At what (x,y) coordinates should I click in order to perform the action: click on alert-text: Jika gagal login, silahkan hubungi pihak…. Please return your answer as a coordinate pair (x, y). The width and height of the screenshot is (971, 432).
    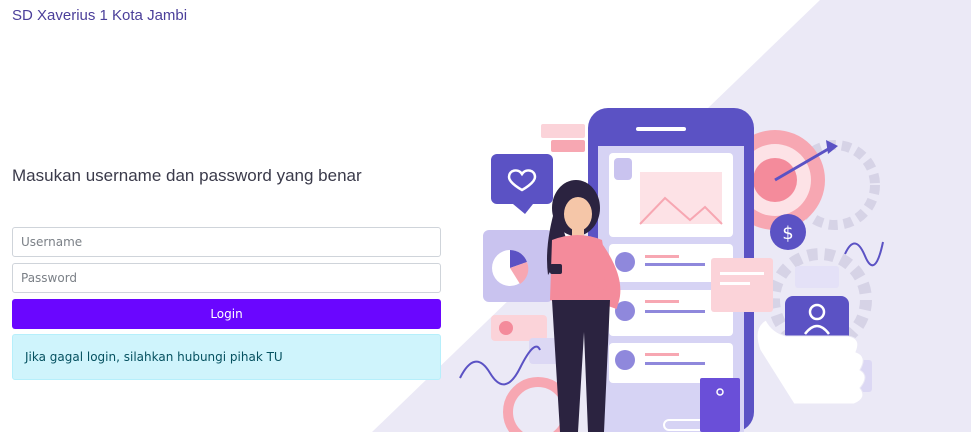
    Looking at the image, I should click on (154, 357).